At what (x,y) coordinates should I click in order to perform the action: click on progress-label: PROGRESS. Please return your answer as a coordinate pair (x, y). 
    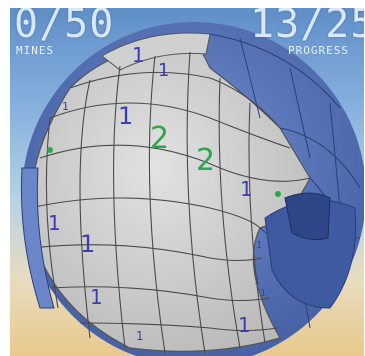
    Looking at the image, I should click on (318, 50).